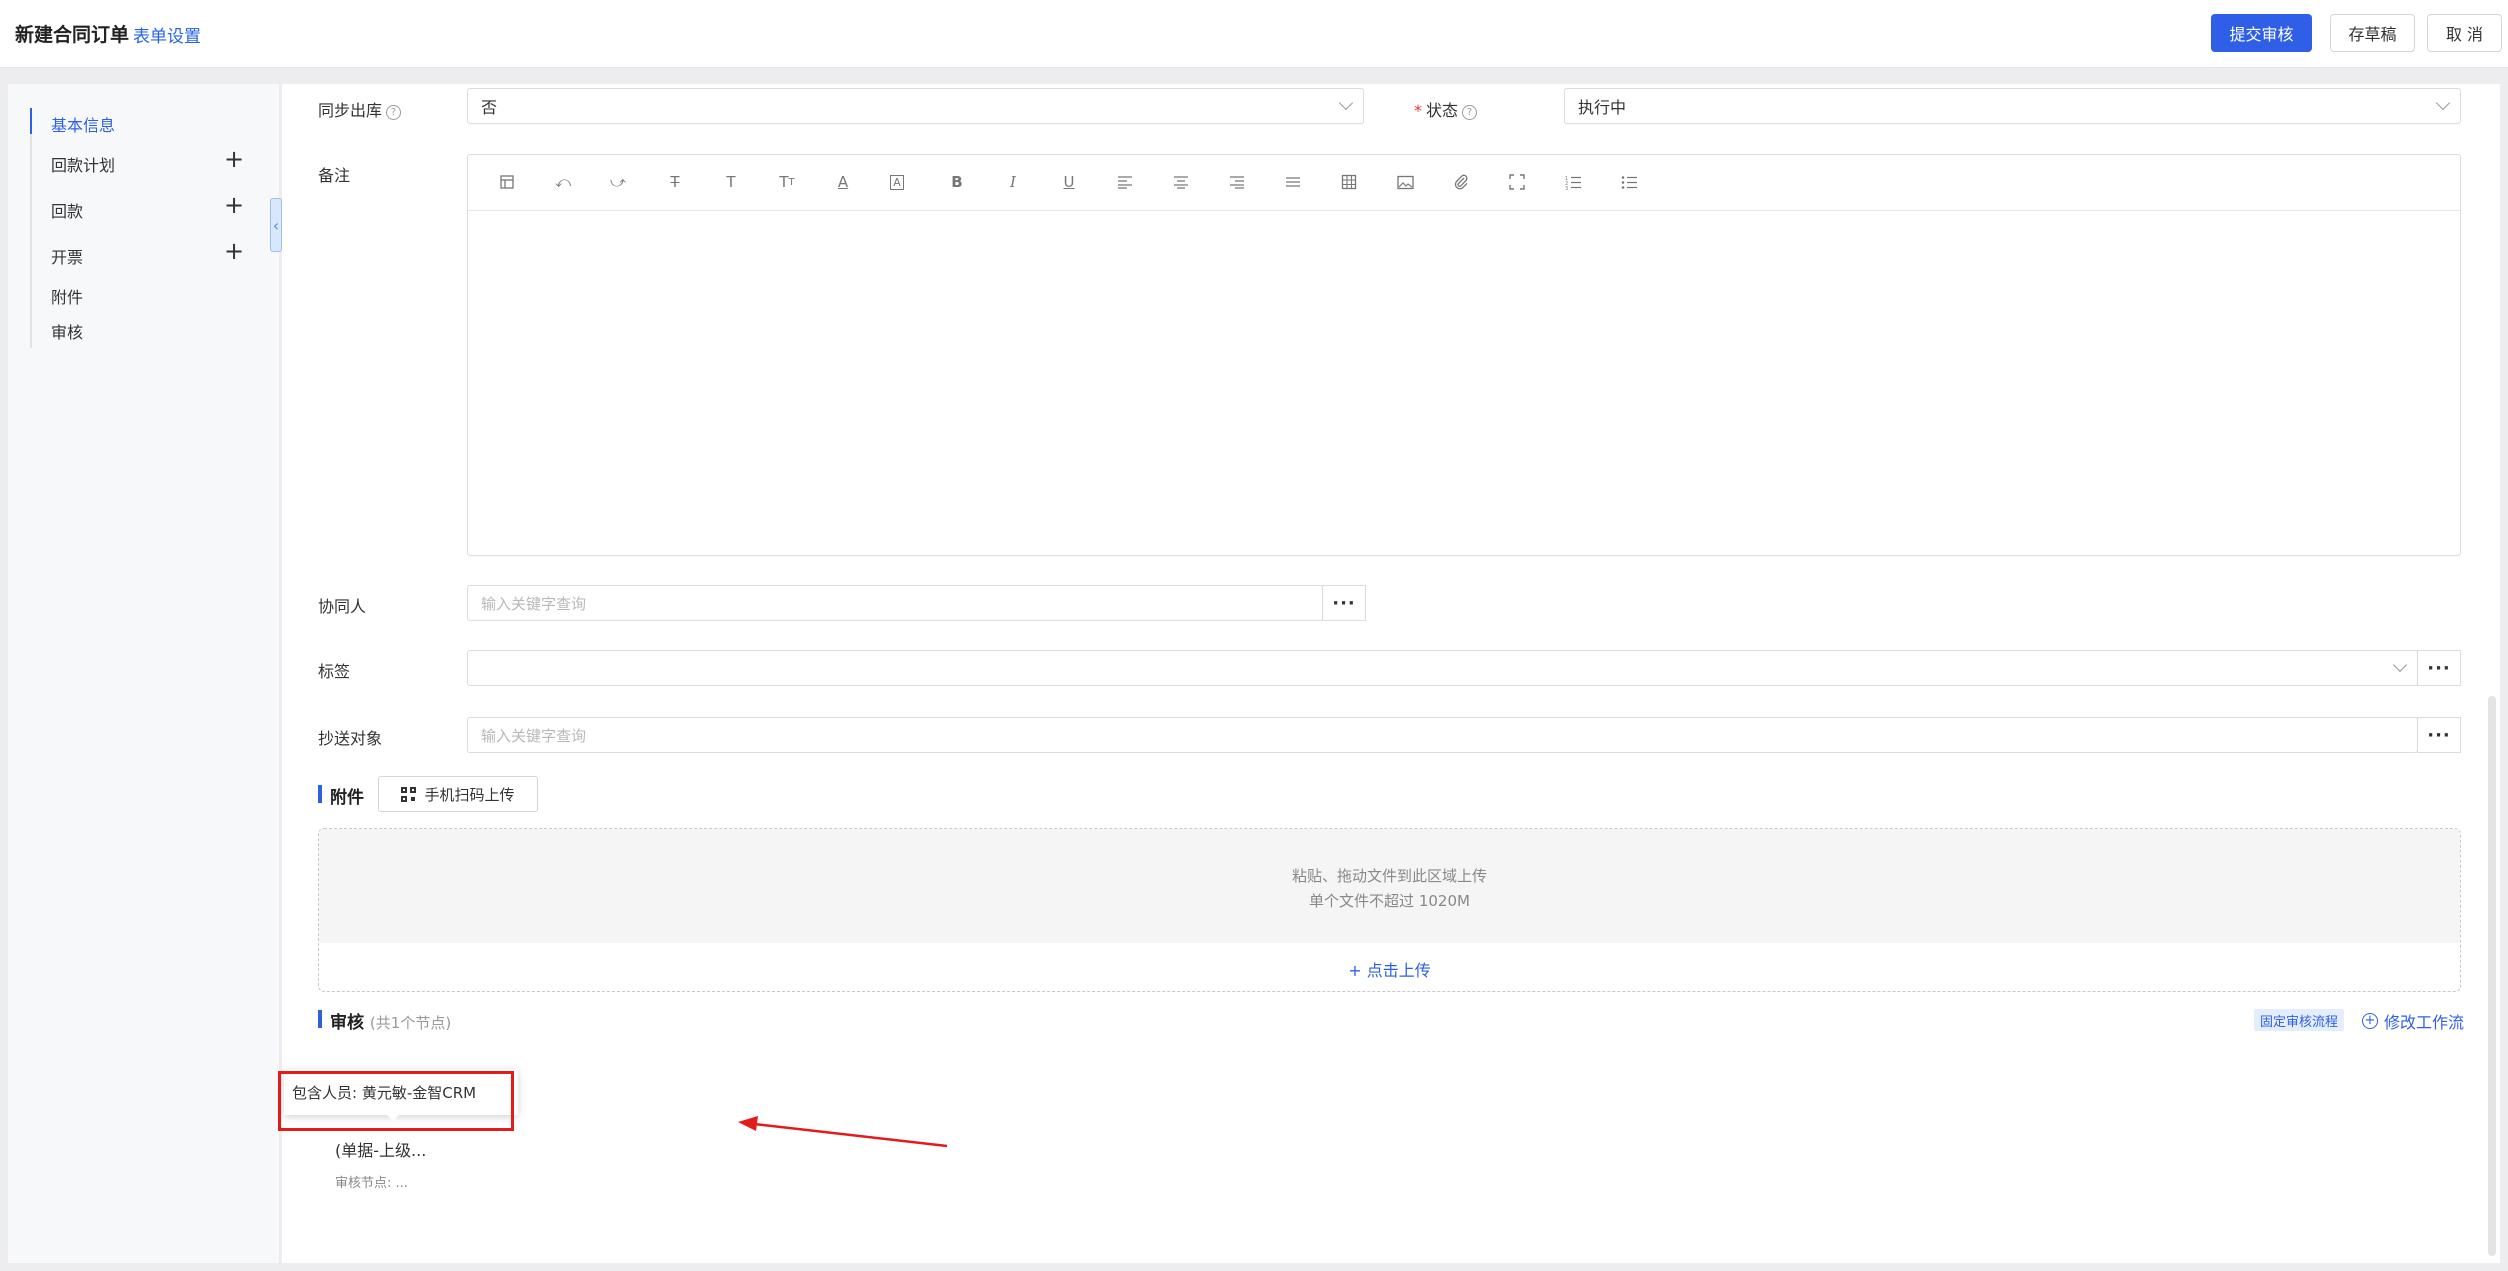 Image resolution: width=2508 pixels, height=1271 pixels. I want to click on save-draft-button: 存草稿, so click(2372, 33).